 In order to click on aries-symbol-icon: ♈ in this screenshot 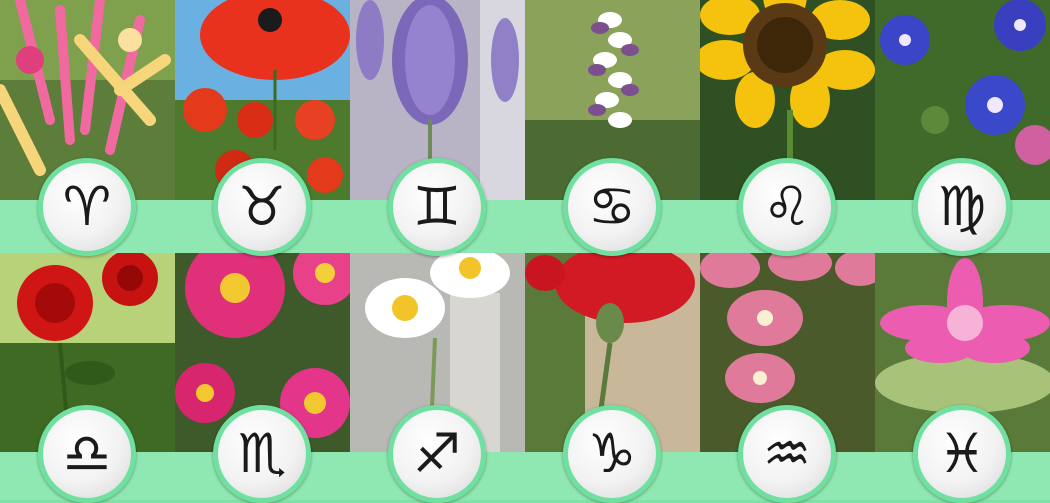, I will do `click(87, 206)`.